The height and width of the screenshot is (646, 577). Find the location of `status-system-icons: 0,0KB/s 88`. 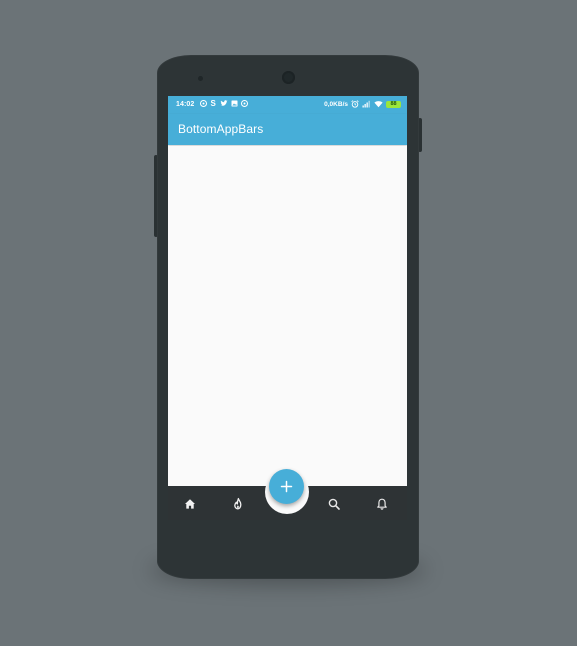

status-system-icons: 0,0KB/s 88 is located at coordinates (362, 104).